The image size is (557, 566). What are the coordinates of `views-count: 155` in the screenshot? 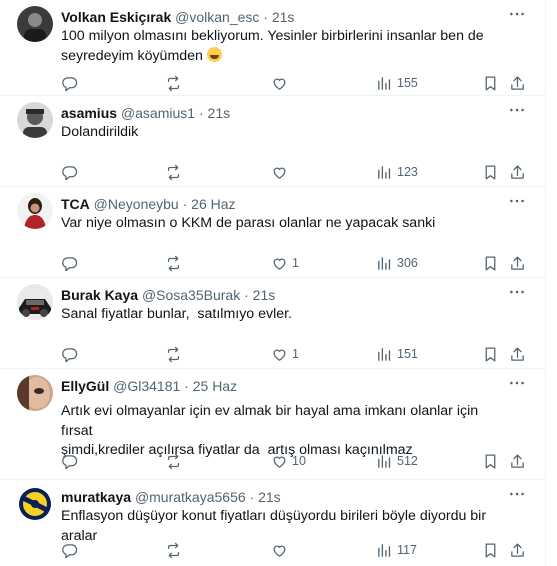 It's located at (407, 83).